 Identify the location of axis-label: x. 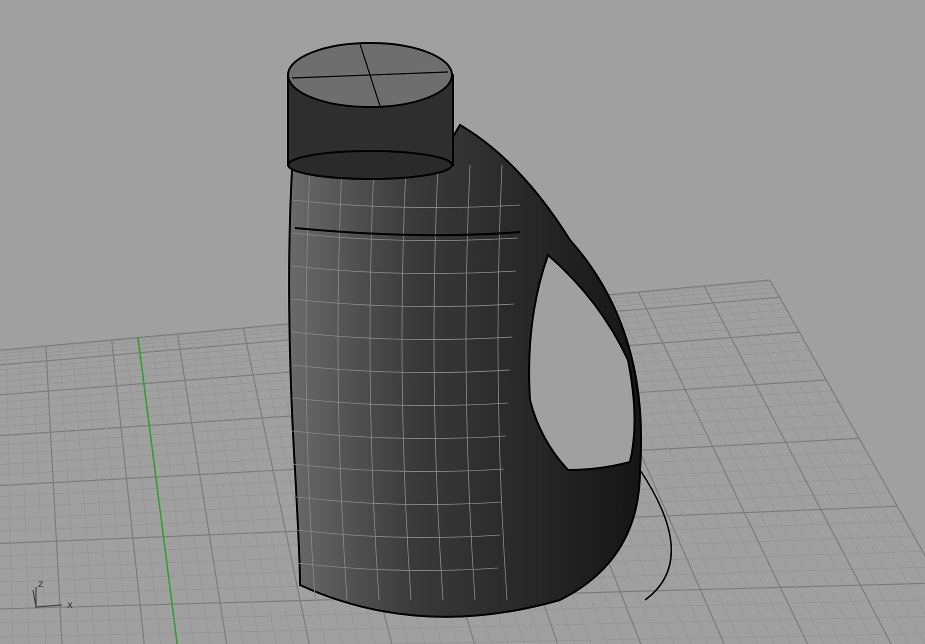
(70, 605).